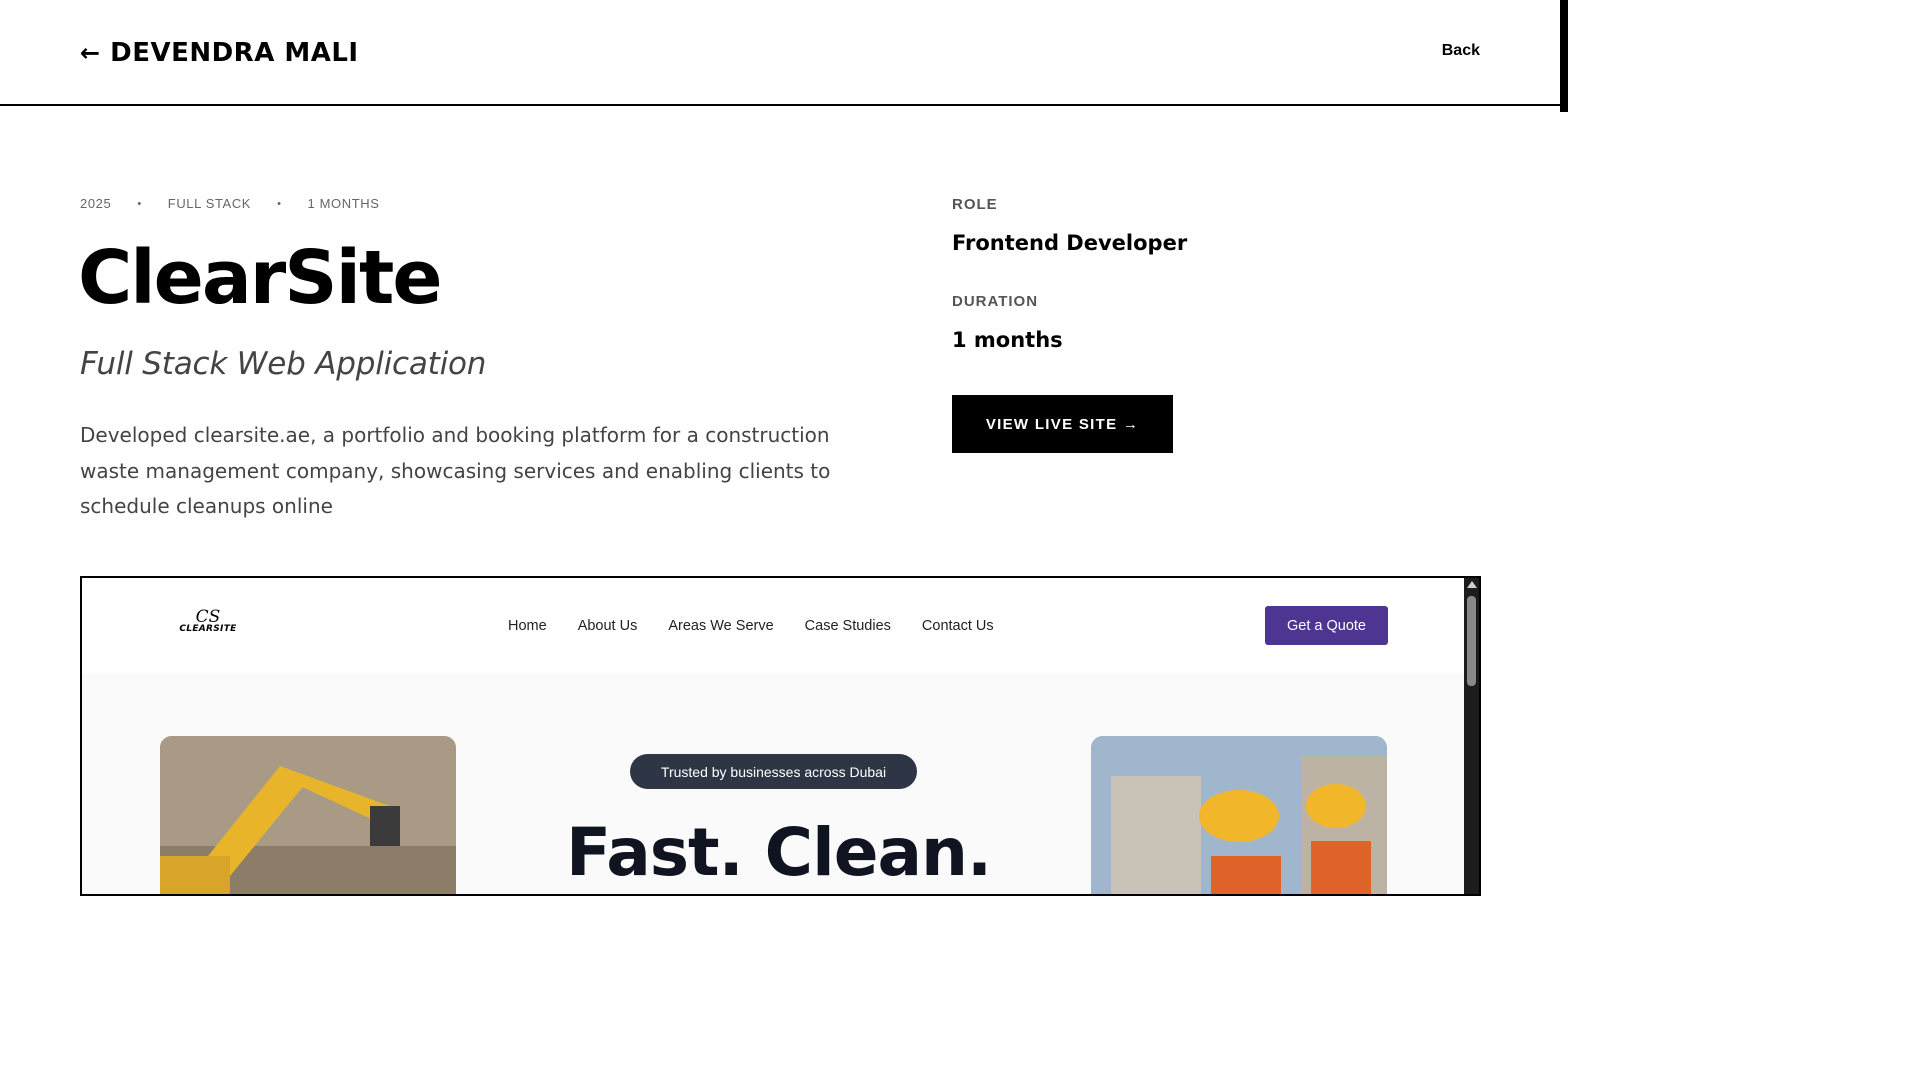 This screenshot has height=1080, width=1920. What do you see at coordinates (209, 203) in the screenshot?
I see `meta-category: FULL STACK` at bounding box center [209, 203].